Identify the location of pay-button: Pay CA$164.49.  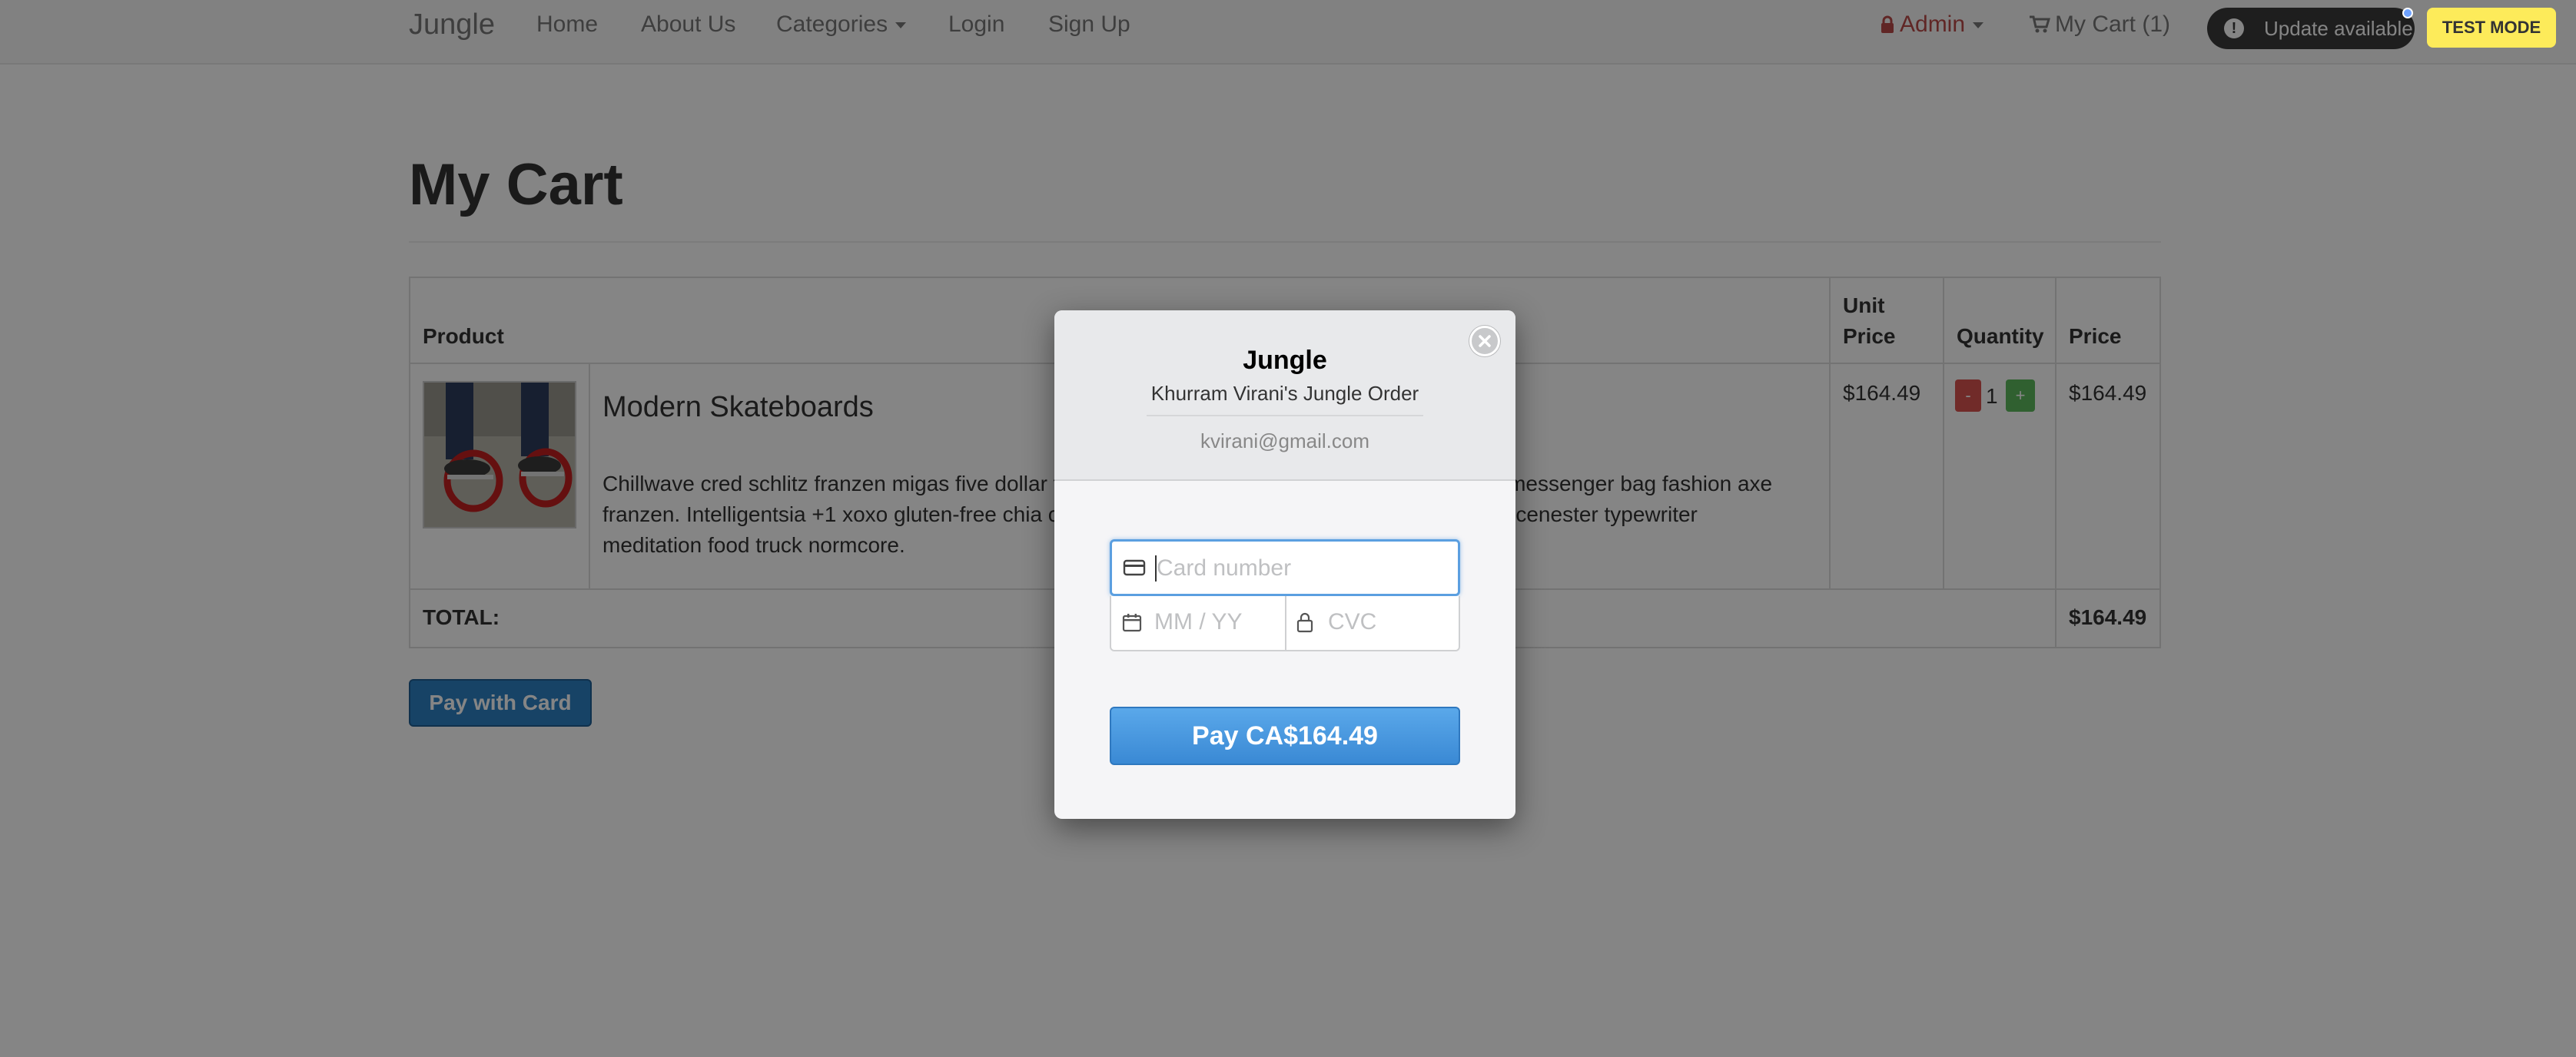
(1285, 736).